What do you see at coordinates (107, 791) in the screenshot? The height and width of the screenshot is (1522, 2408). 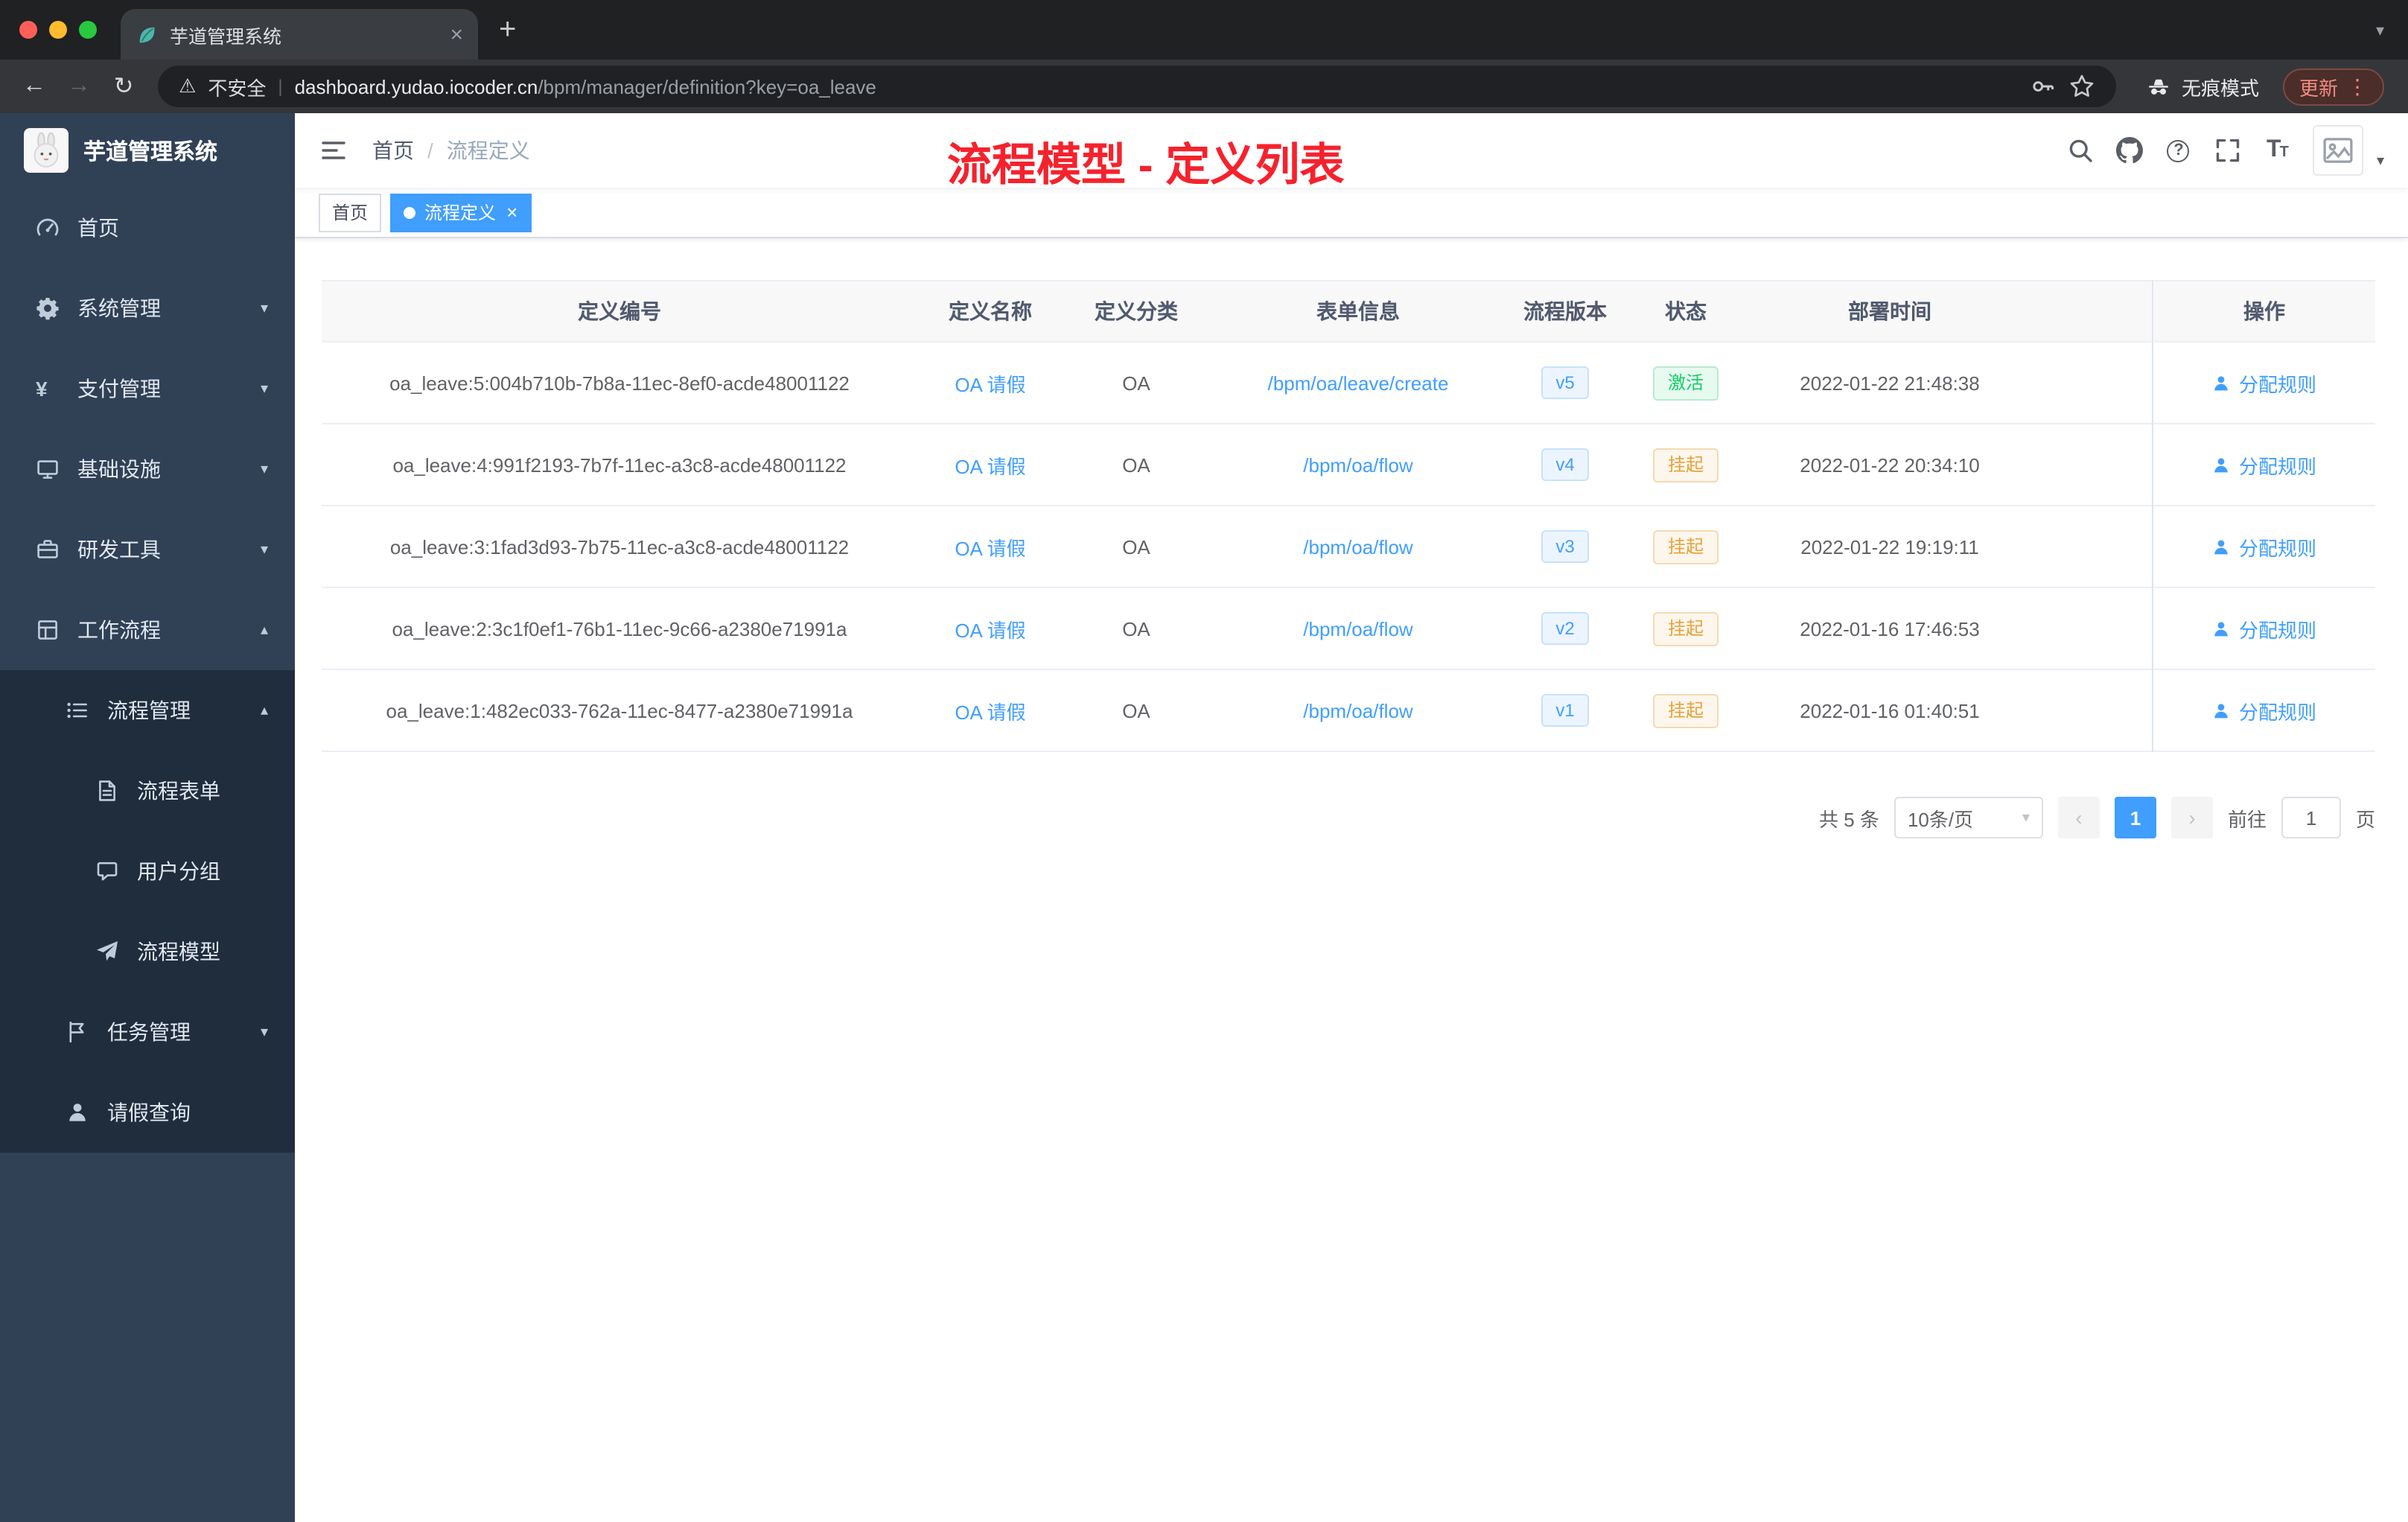 I see `document-icon` at bounding box center [107, 791].